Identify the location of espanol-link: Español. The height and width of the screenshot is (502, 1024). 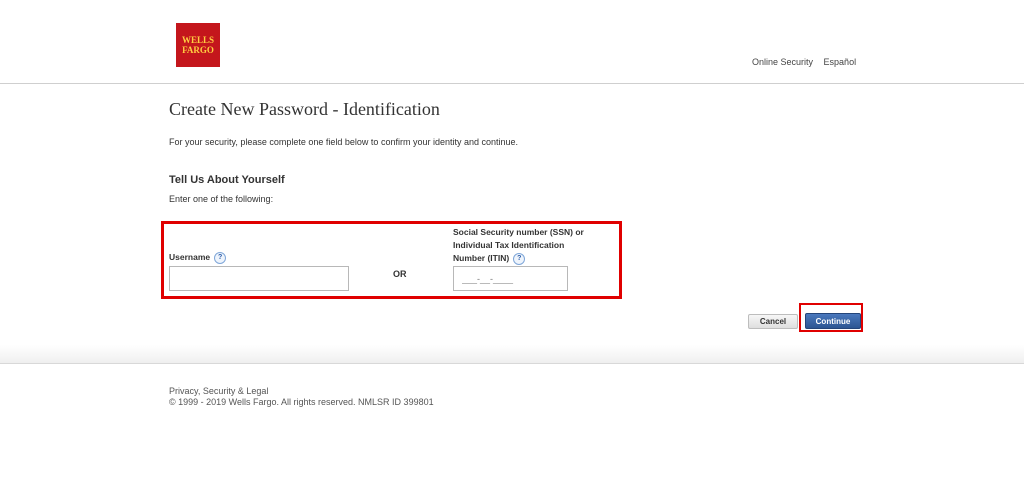
(840, 62).